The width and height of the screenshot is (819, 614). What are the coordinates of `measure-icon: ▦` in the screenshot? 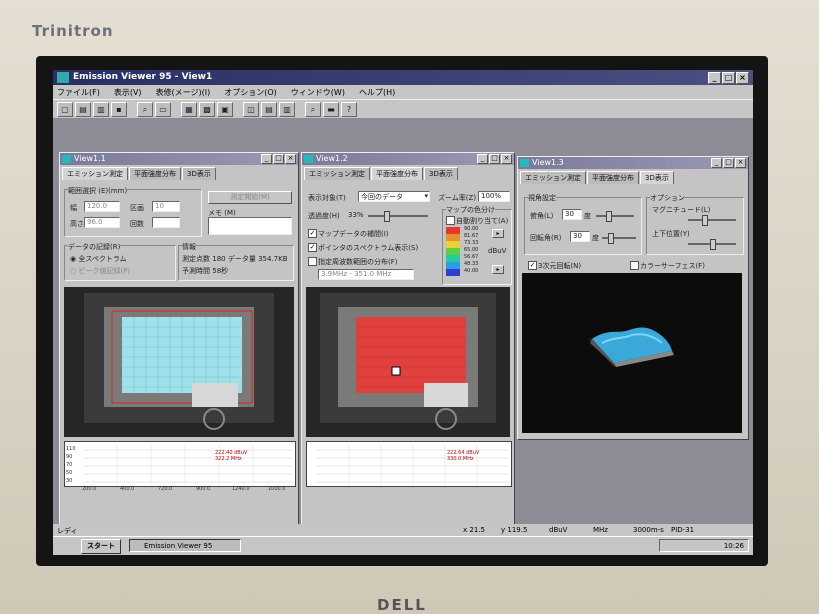 It's located at (189, 109).